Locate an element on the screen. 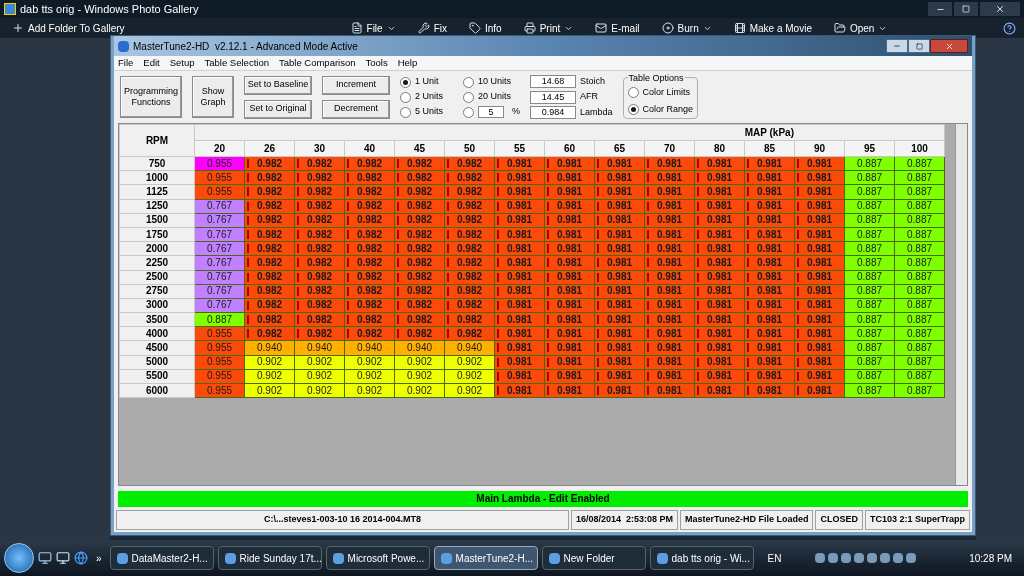  toolbar-button: Fix is located at coordinates (432, 28).